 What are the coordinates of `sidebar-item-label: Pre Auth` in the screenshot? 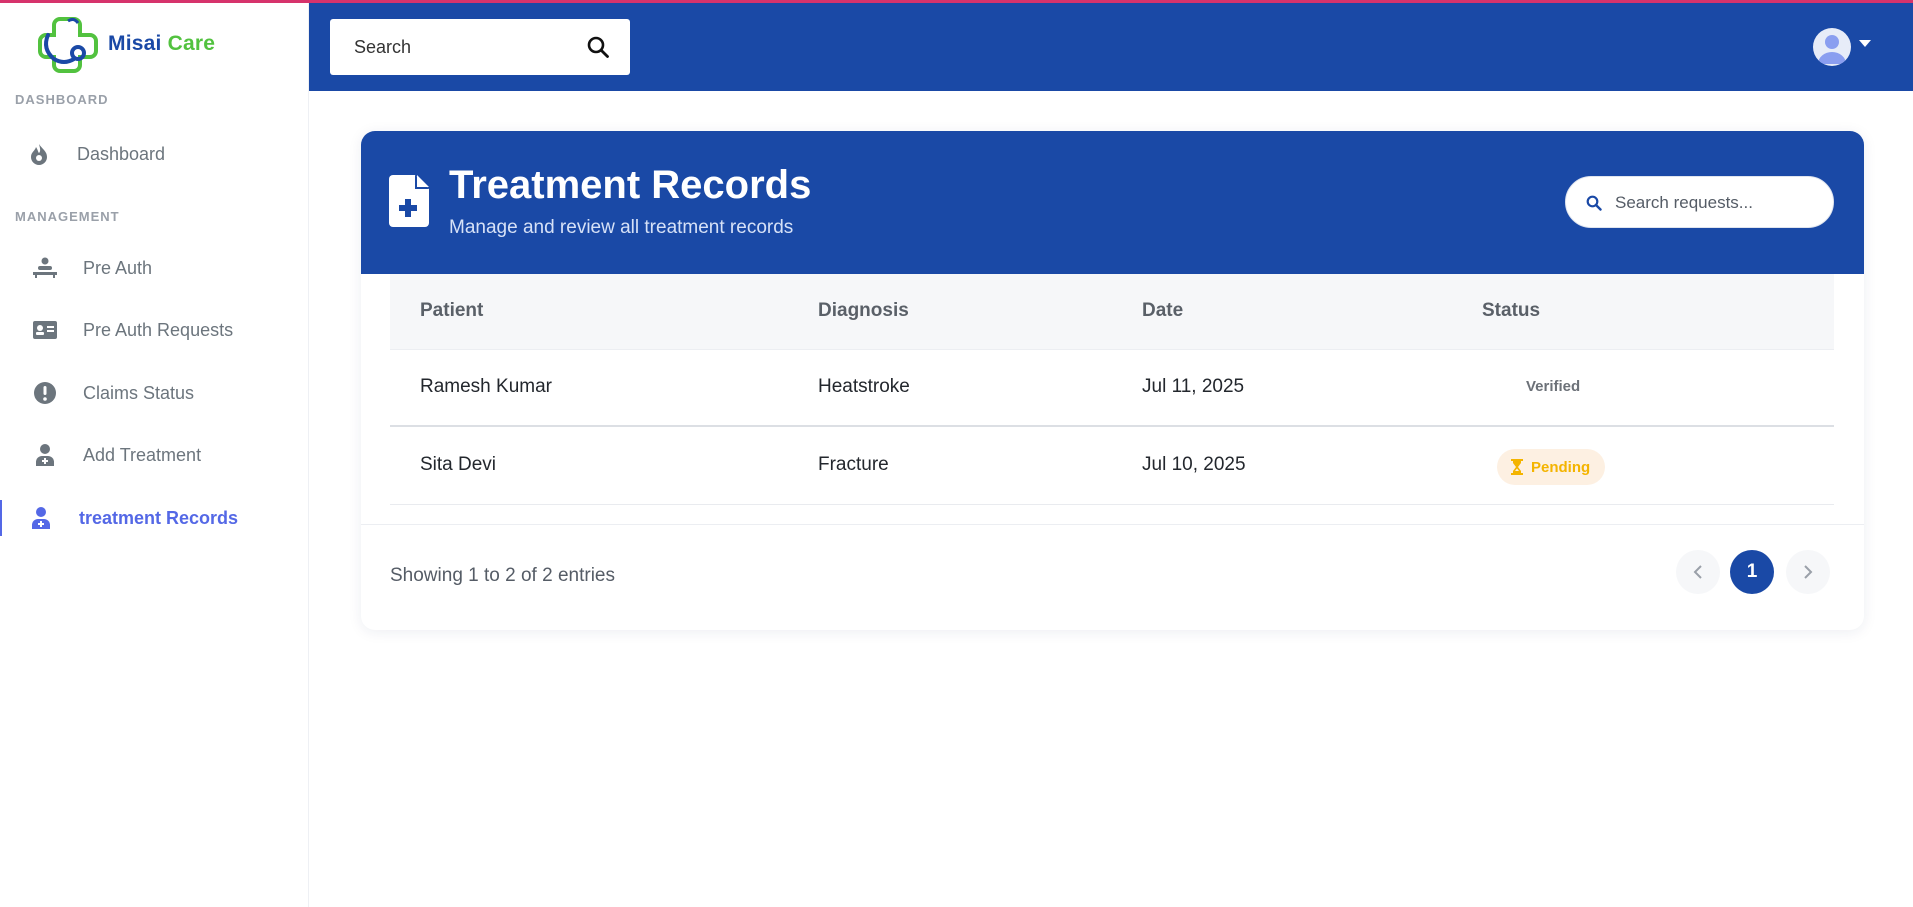 It's located at (118, 267).